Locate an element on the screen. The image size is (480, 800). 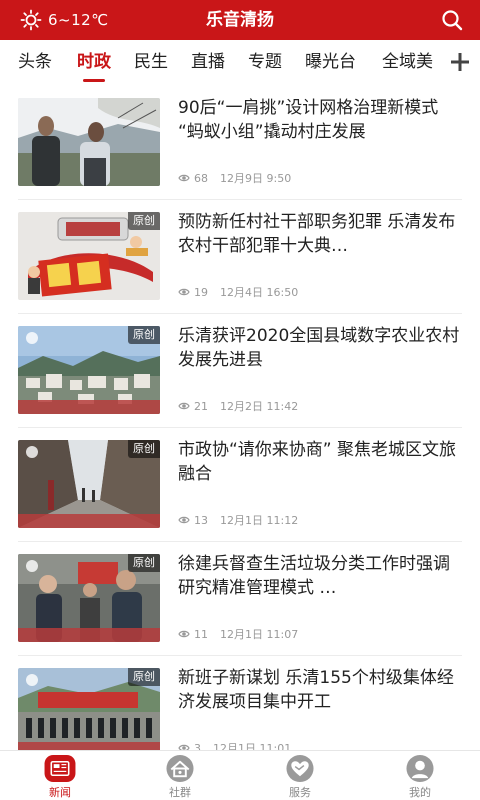
news-meta: 11 12月1日 11:07 is located at coordinates (238, 634).